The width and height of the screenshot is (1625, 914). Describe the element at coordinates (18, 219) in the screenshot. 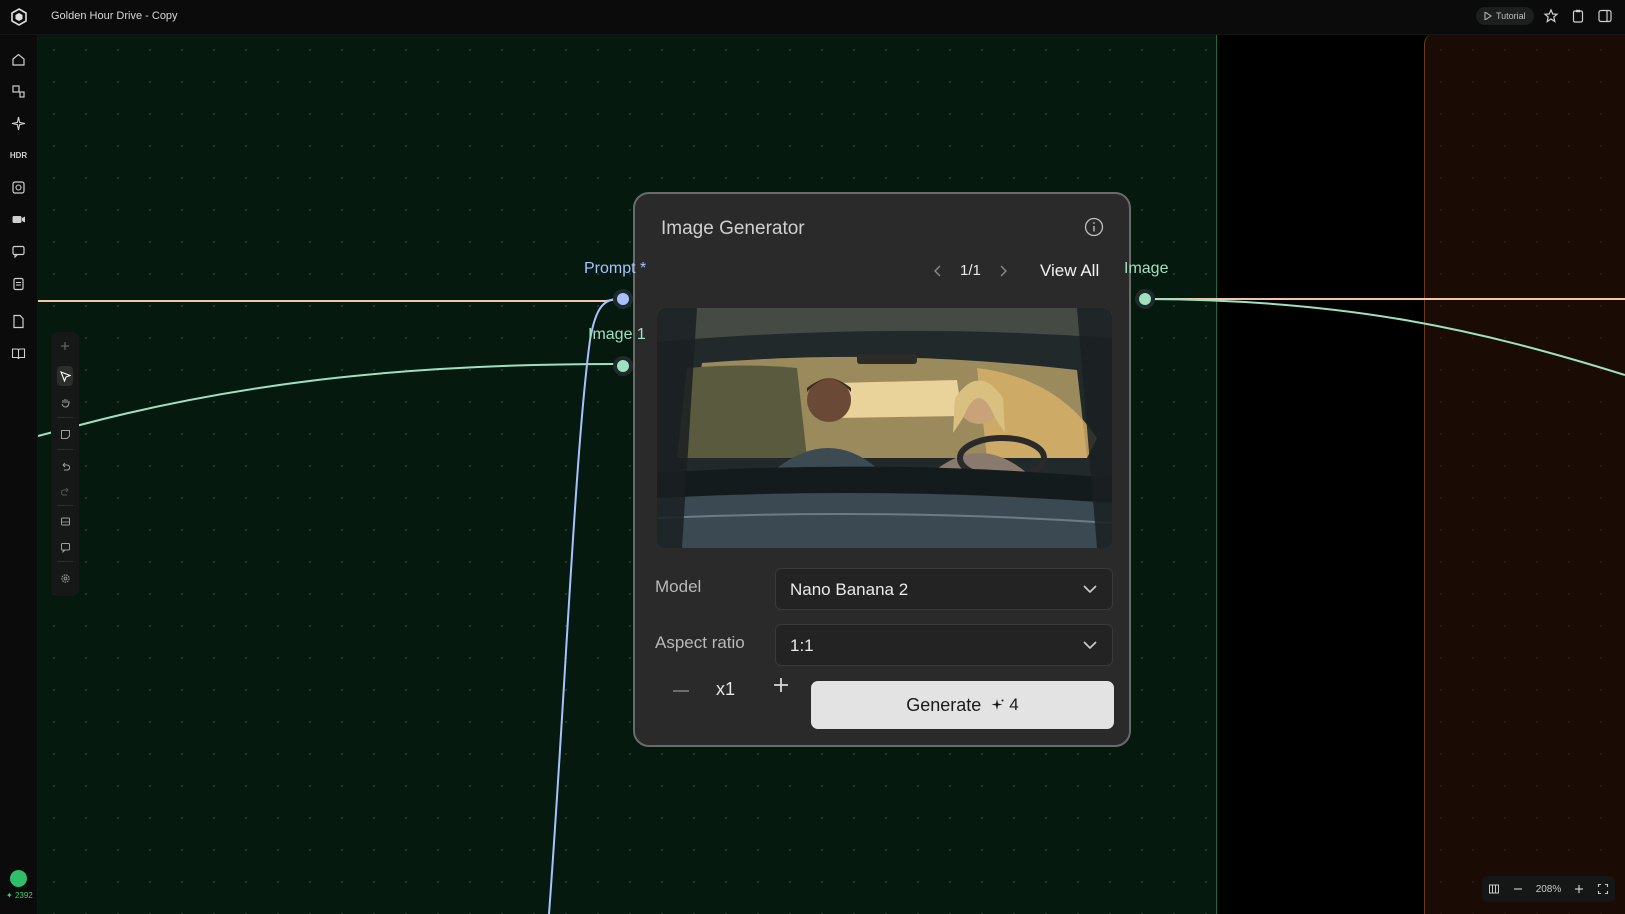

I see `video-icon` at that location.